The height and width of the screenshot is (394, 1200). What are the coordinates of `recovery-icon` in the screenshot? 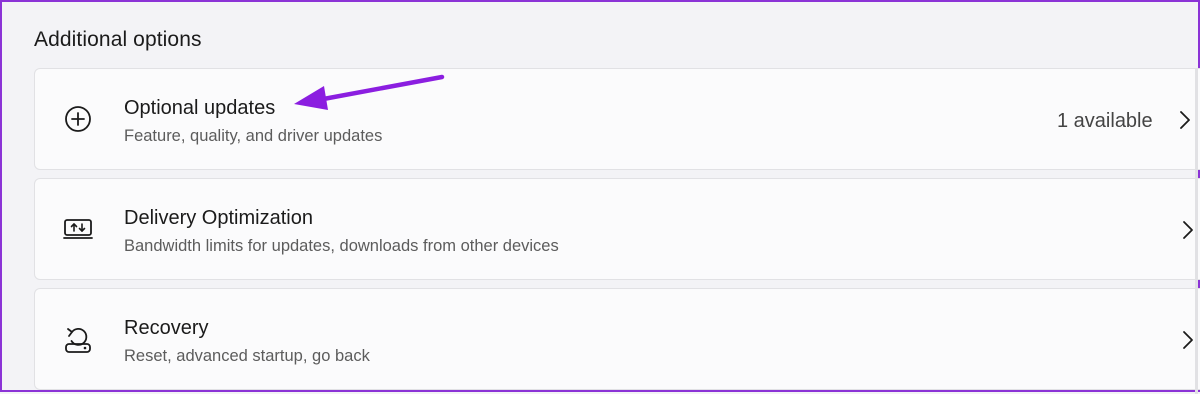 It's located at (78, 339).